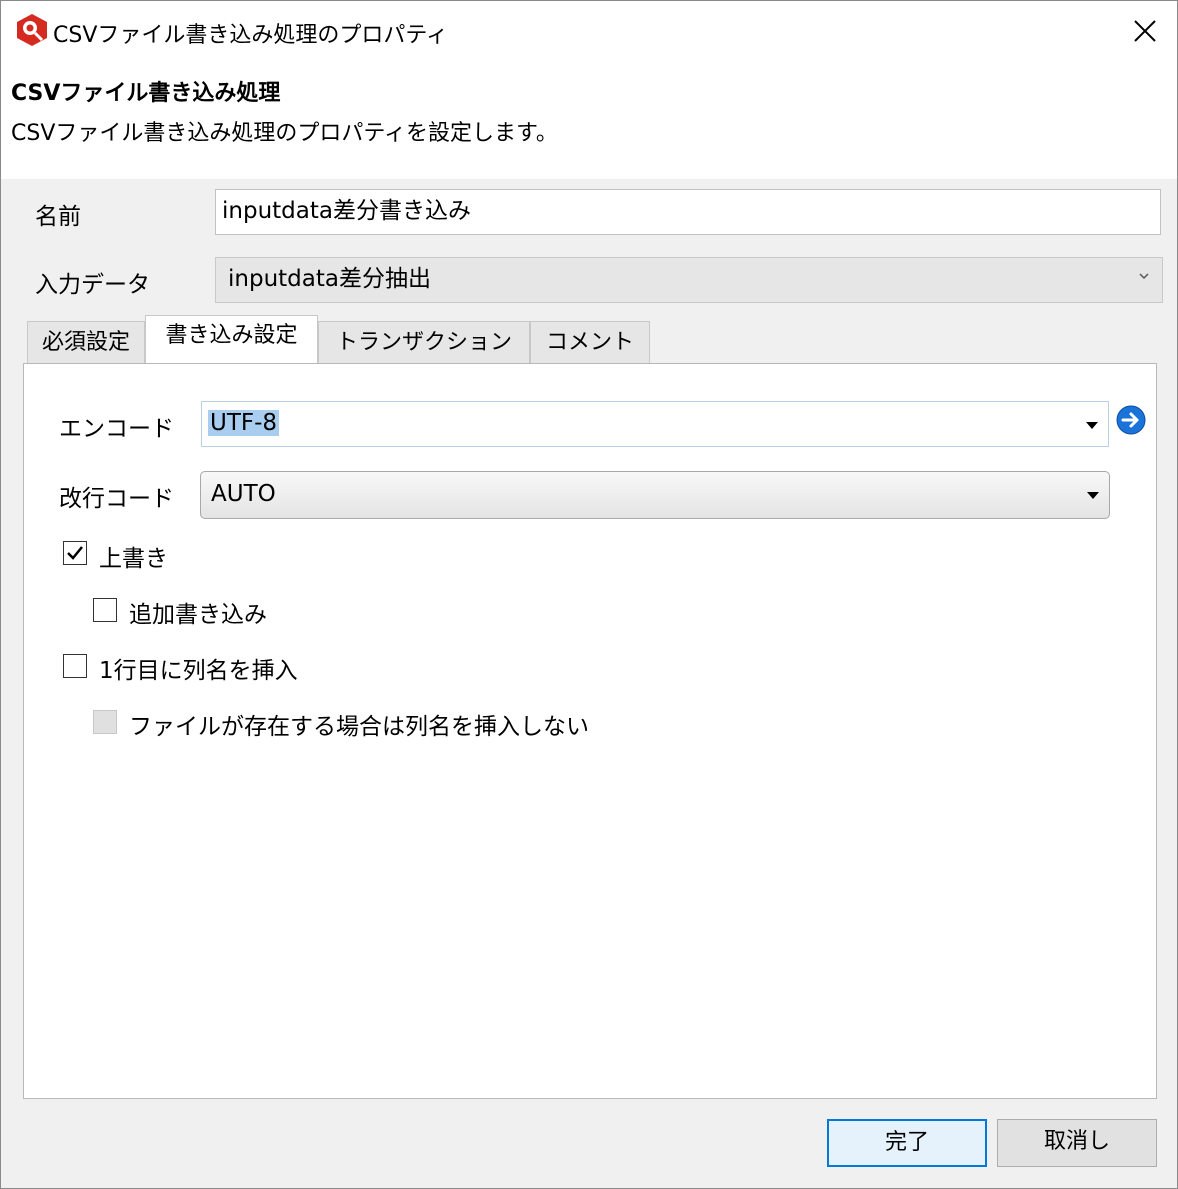 This screenshot has width=1178, height=1189. I want to click on close-icon, so click(1145, 31).